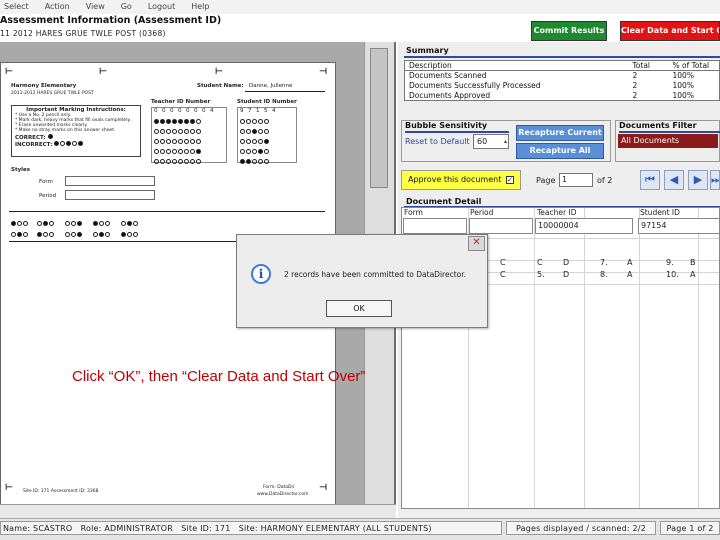 The height and width of the screenshot is (540, 720). Describe the element at coordinates (198, 511) in the screenshot. I see `viewer-horizontal-scrollbar` at that location.